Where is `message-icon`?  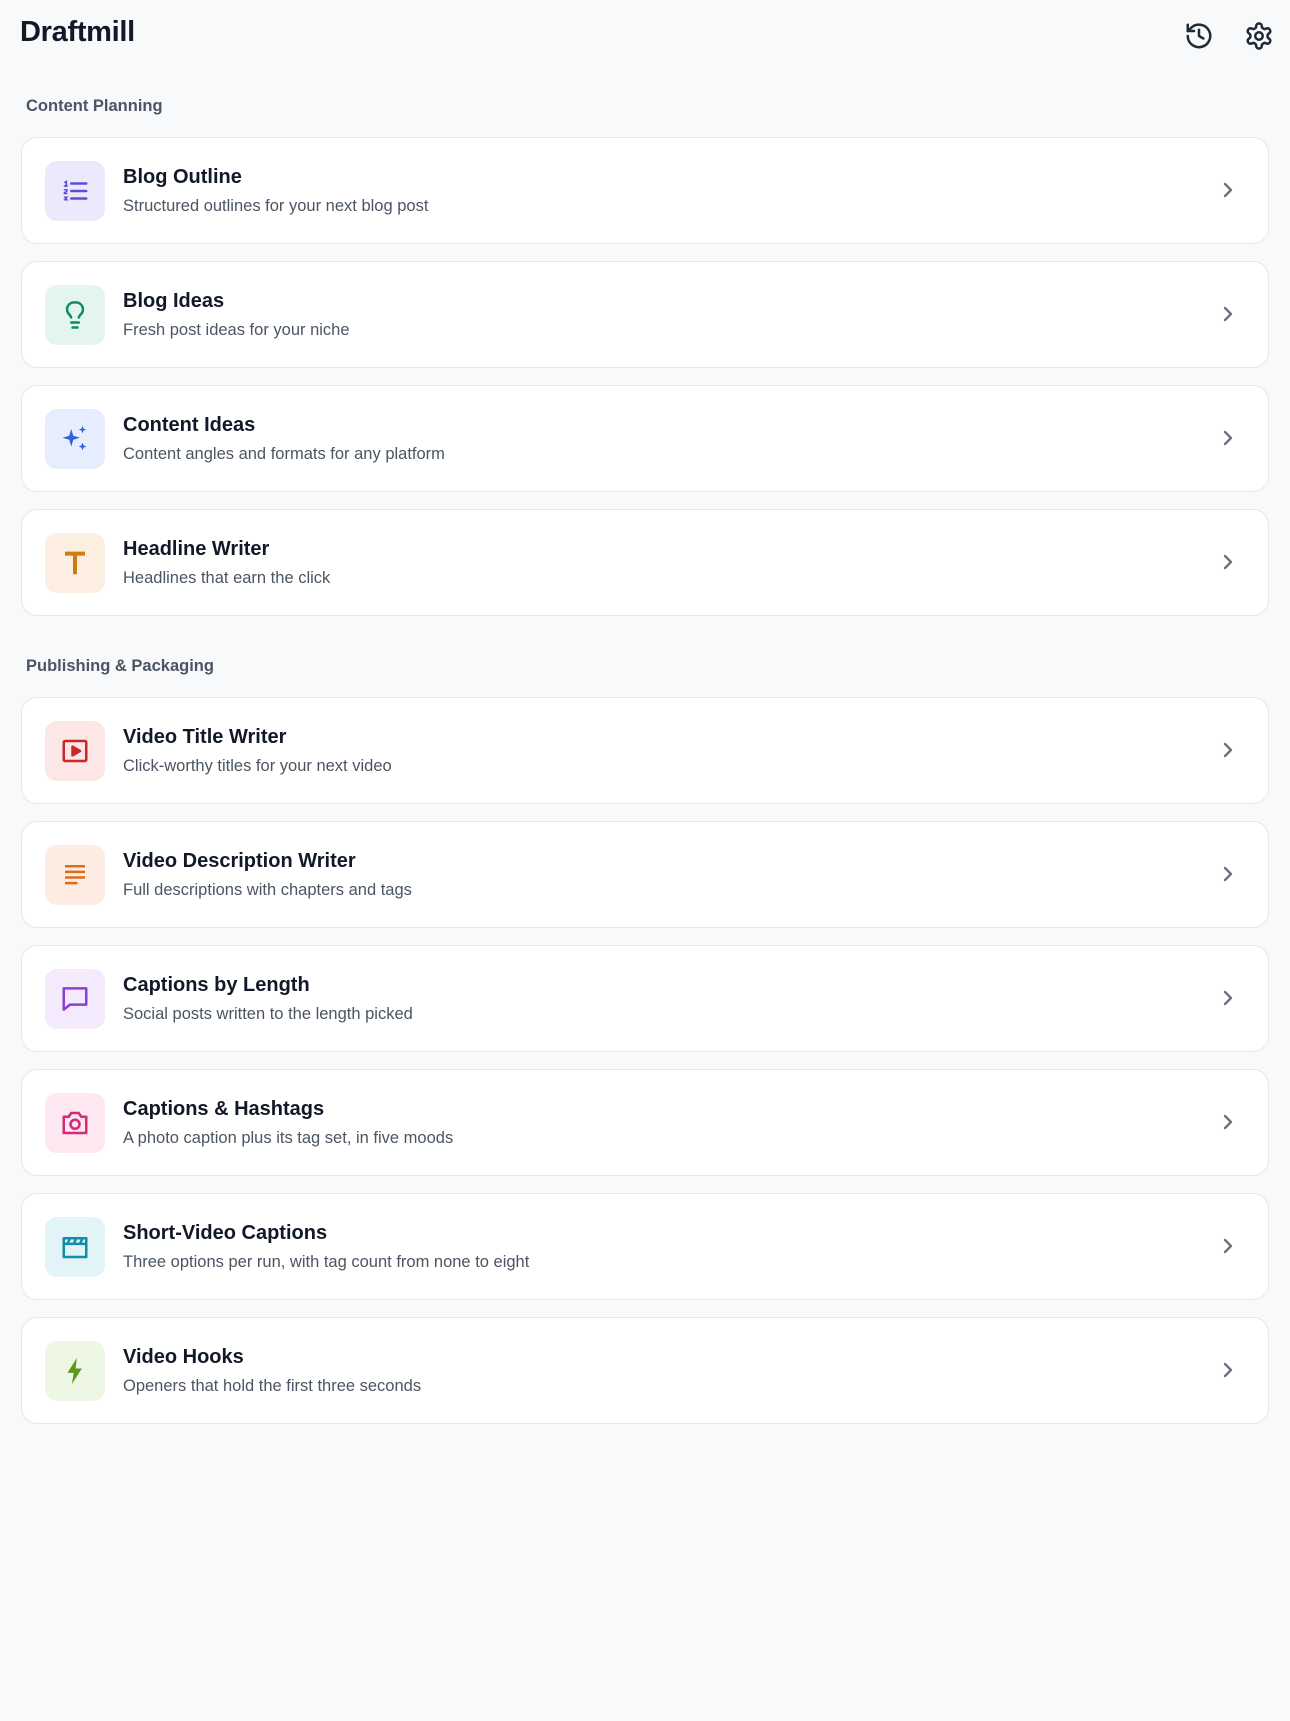
message-icon is located at coordinates (75, 999).